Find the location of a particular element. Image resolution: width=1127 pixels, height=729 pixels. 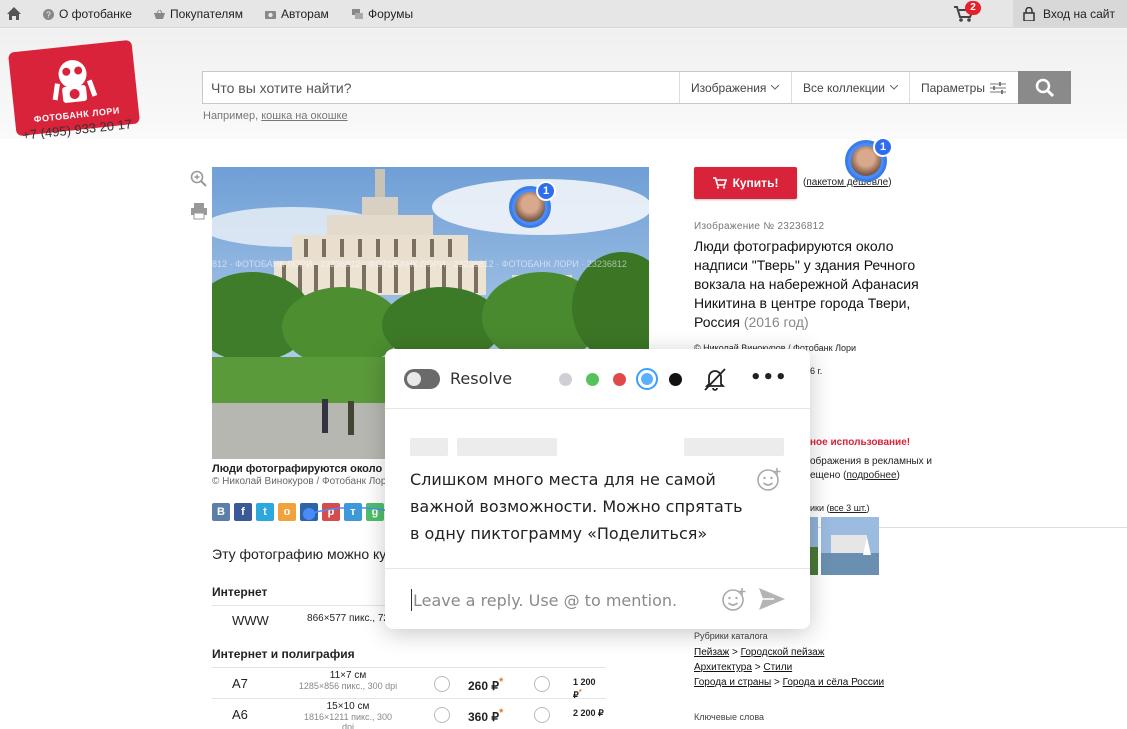

zoom-icon is located at coordinates (199, 179).